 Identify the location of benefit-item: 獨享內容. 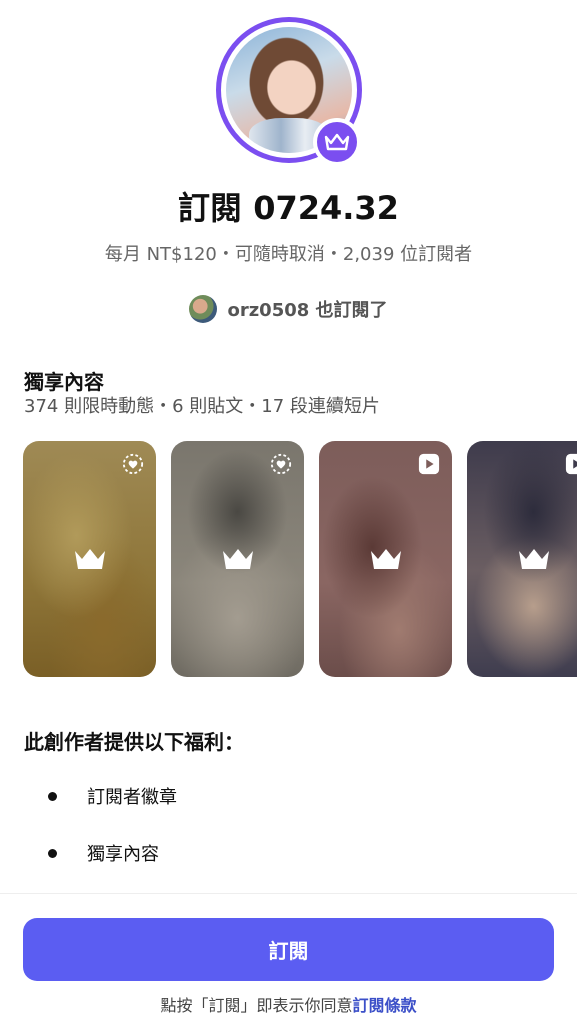
(103, 853).